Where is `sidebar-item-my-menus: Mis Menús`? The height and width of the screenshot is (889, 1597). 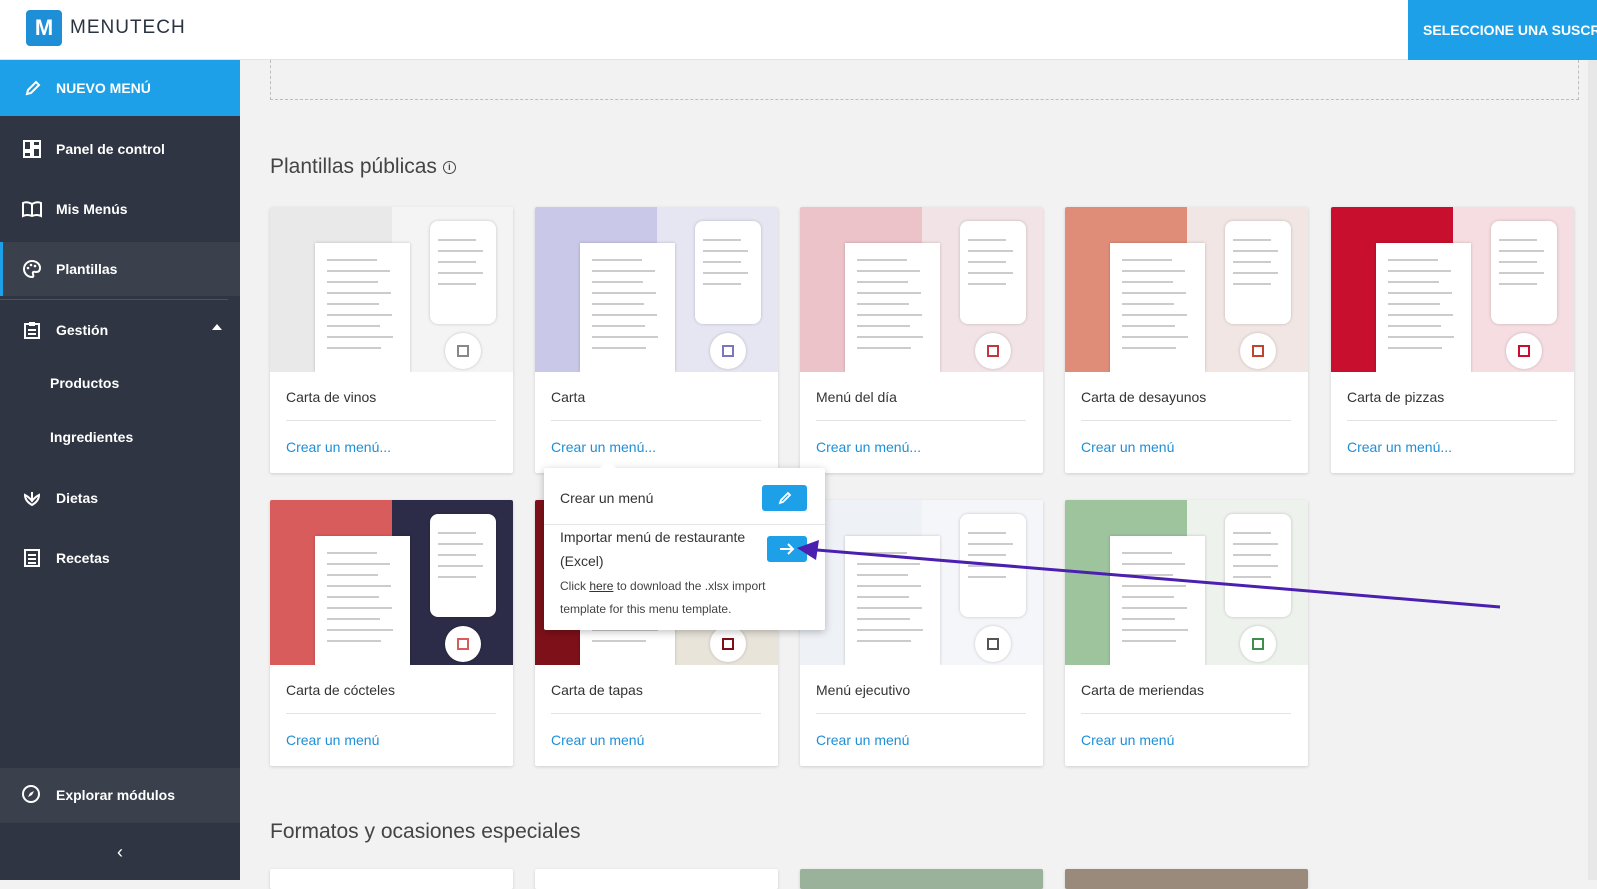
sidebar-item-my-menus: Mis Menús is located at coordinates (120, 209).